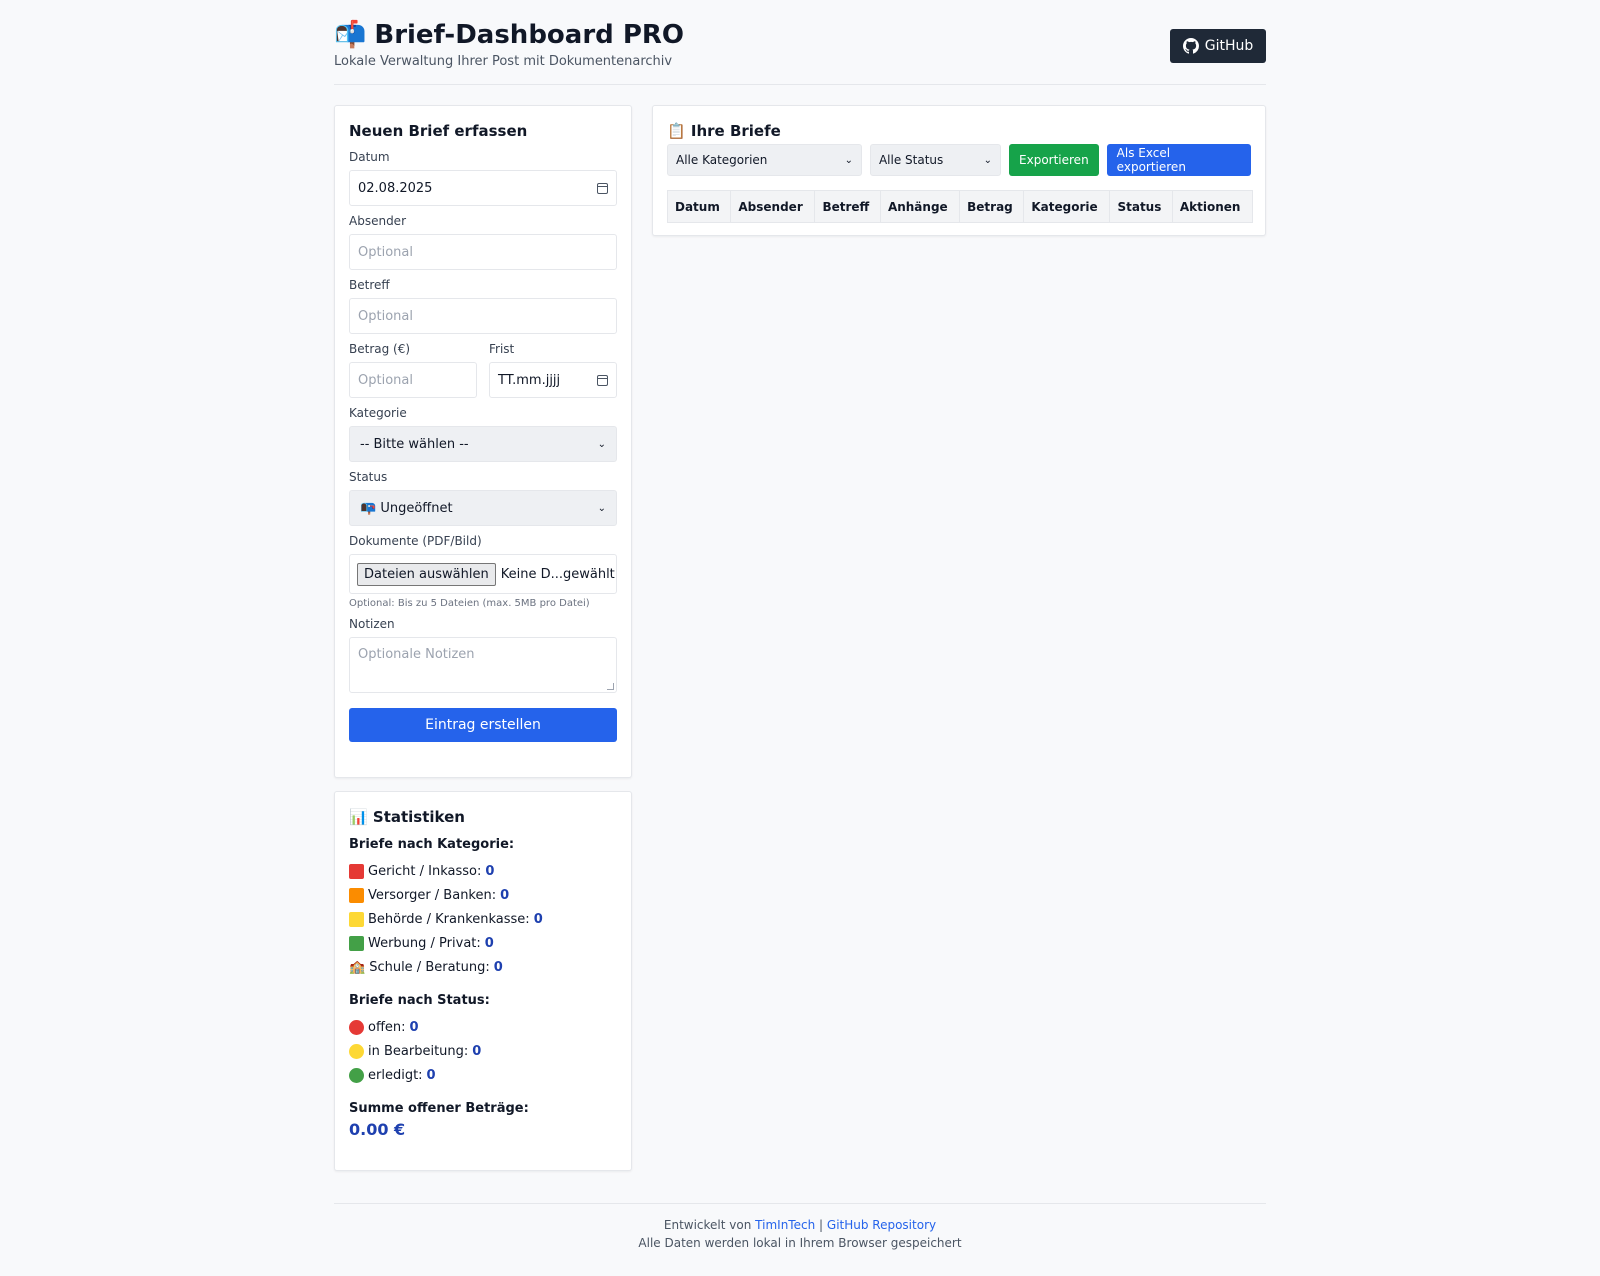  I want to click on author-link: TimInTech, so click(785, 1225).